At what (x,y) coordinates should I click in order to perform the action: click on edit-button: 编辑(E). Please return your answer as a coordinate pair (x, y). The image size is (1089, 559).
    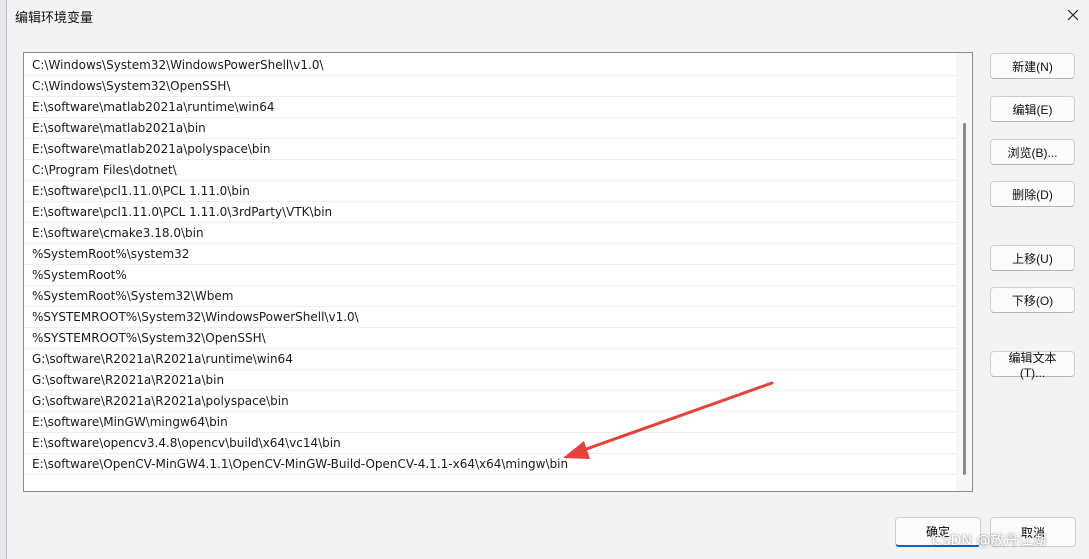
    Looking at the image, I should click on (1032, 109).